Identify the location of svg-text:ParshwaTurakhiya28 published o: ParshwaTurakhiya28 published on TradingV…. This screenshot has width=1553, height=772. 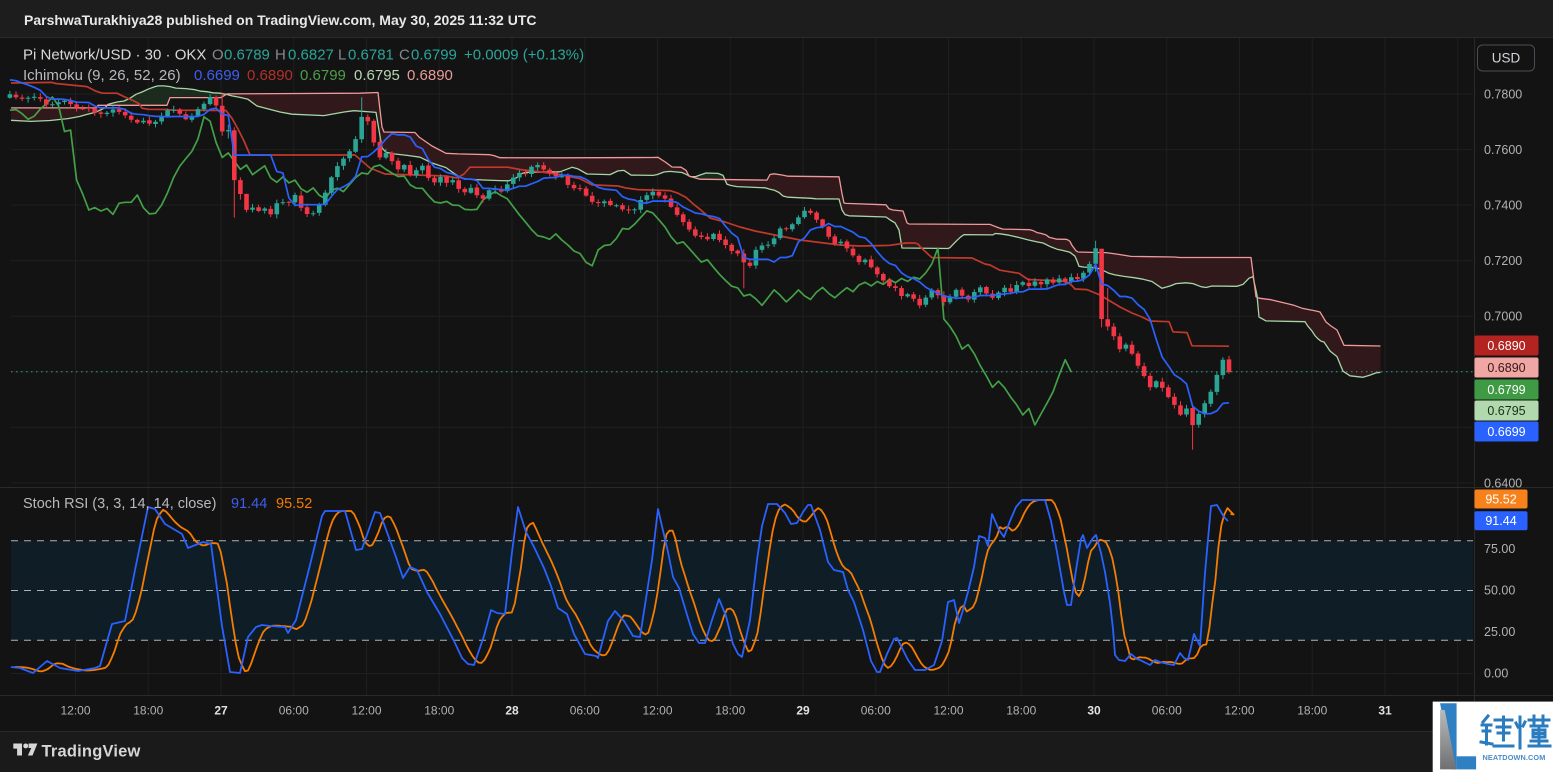
(280, 20).